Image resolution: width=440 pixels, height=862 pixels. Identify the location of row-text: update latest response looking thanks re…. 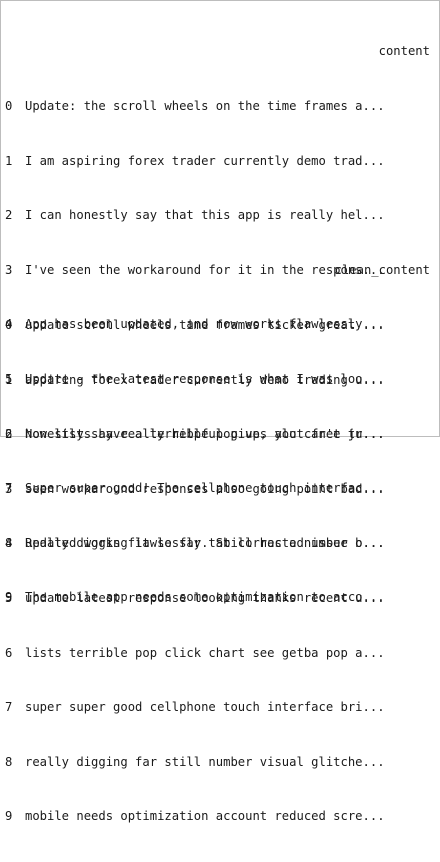
(205, 597).